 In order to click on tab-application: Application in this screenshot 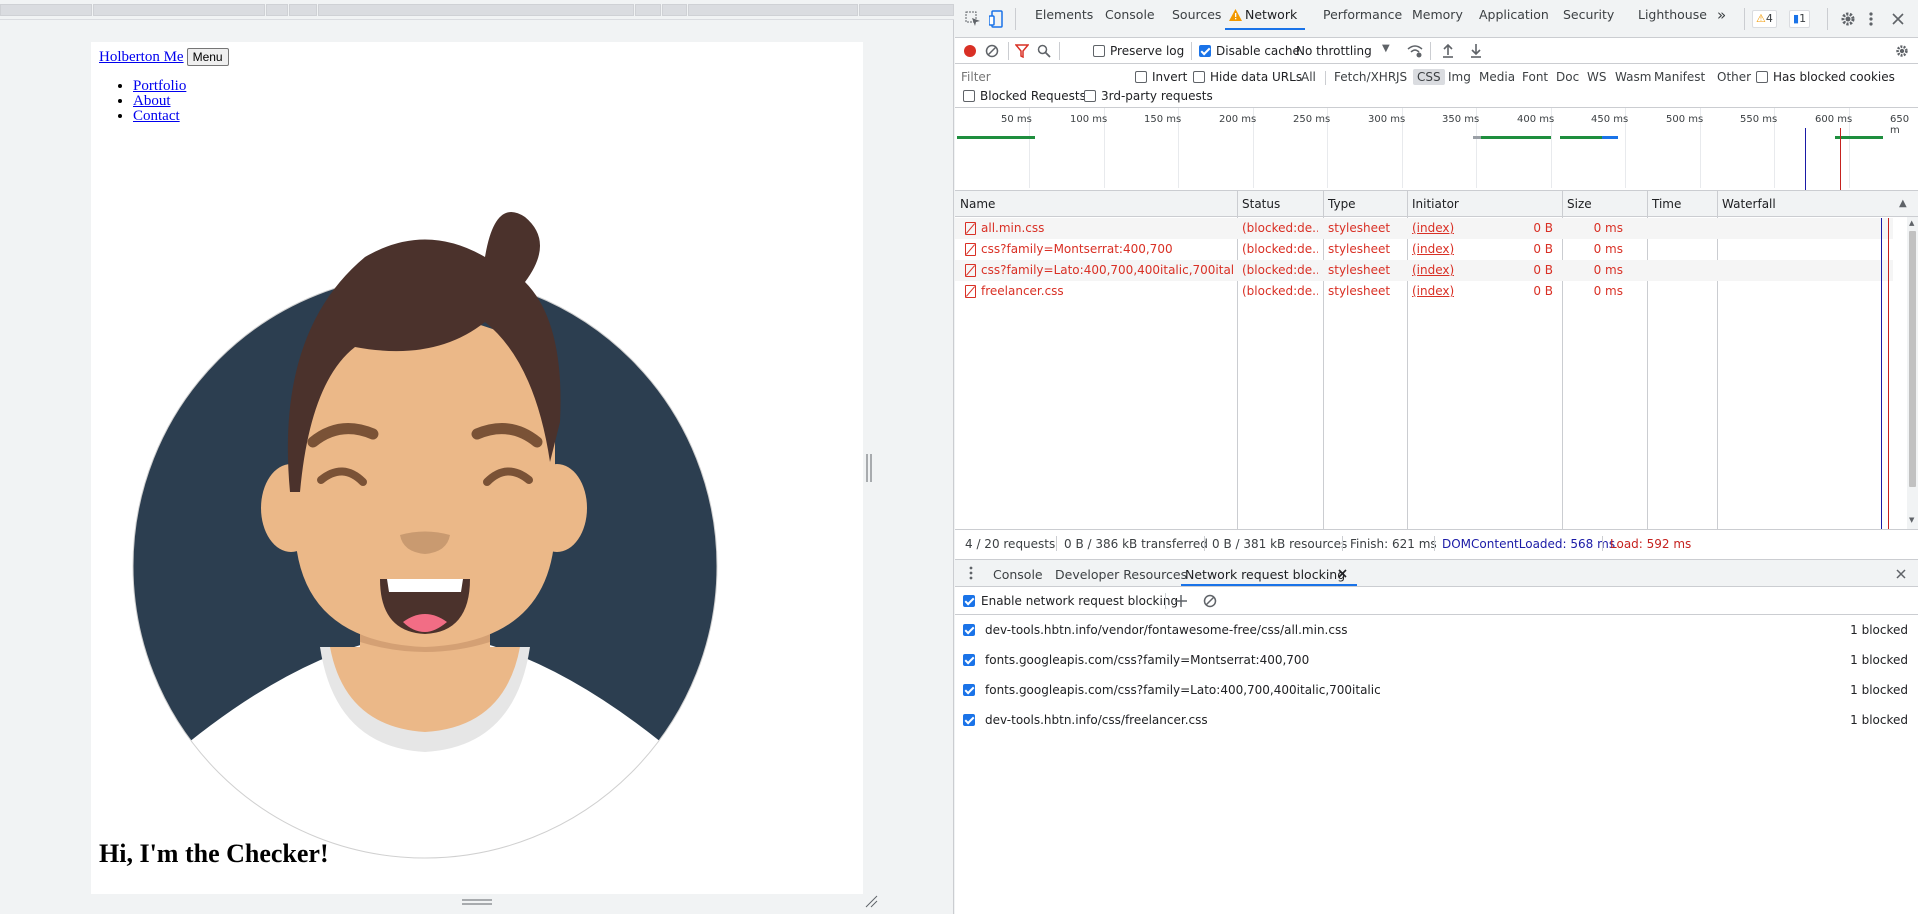, I will do `click(1514, 15)`.